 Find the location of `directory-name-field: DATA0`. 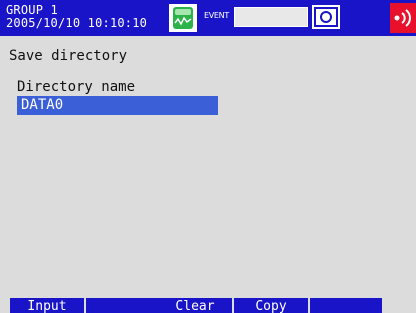

directory-name-field: DATA0 is located at coordinates (117, 105).